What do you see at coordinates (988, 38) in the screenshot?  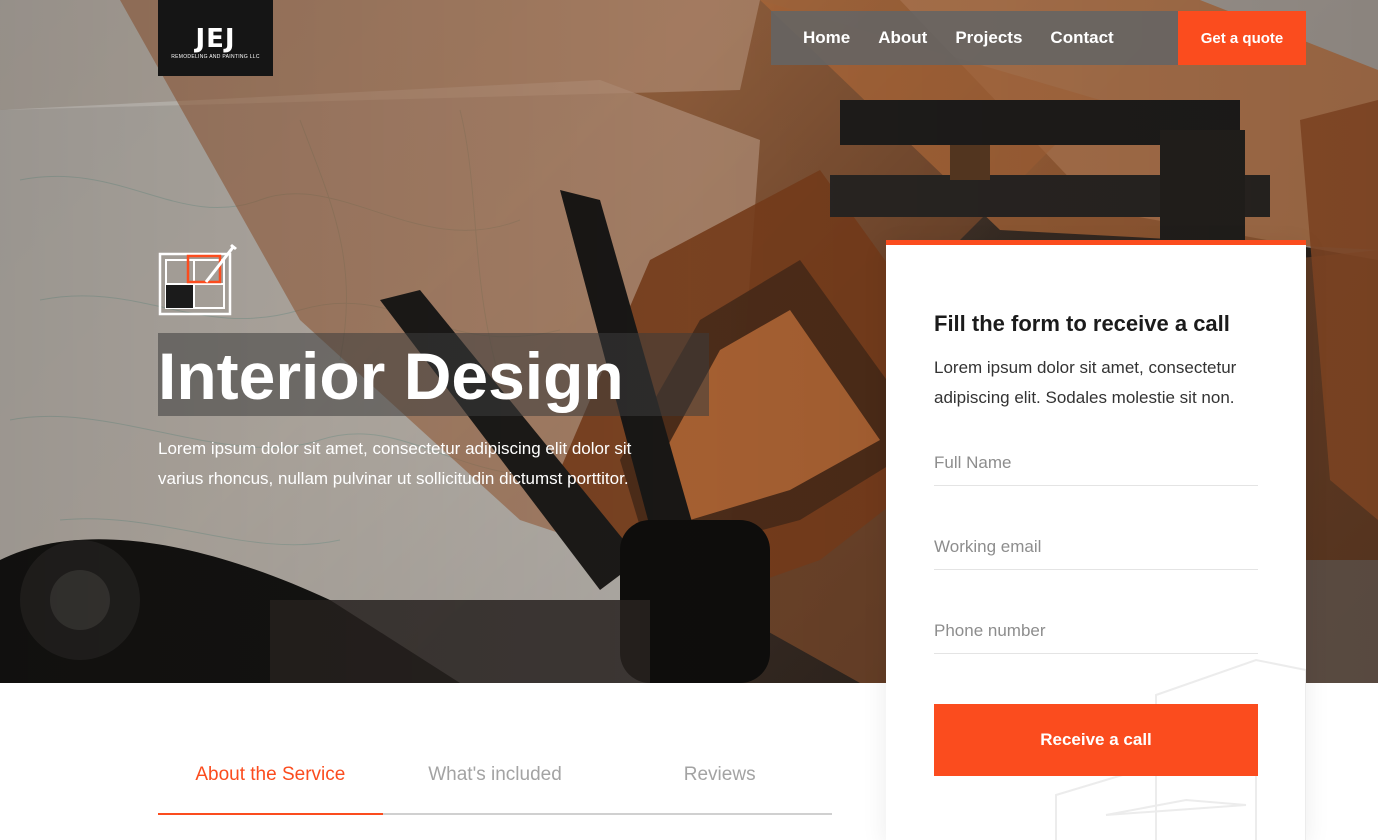 I see `nav-item-projects: Projects` at bounding box center [988, 38].